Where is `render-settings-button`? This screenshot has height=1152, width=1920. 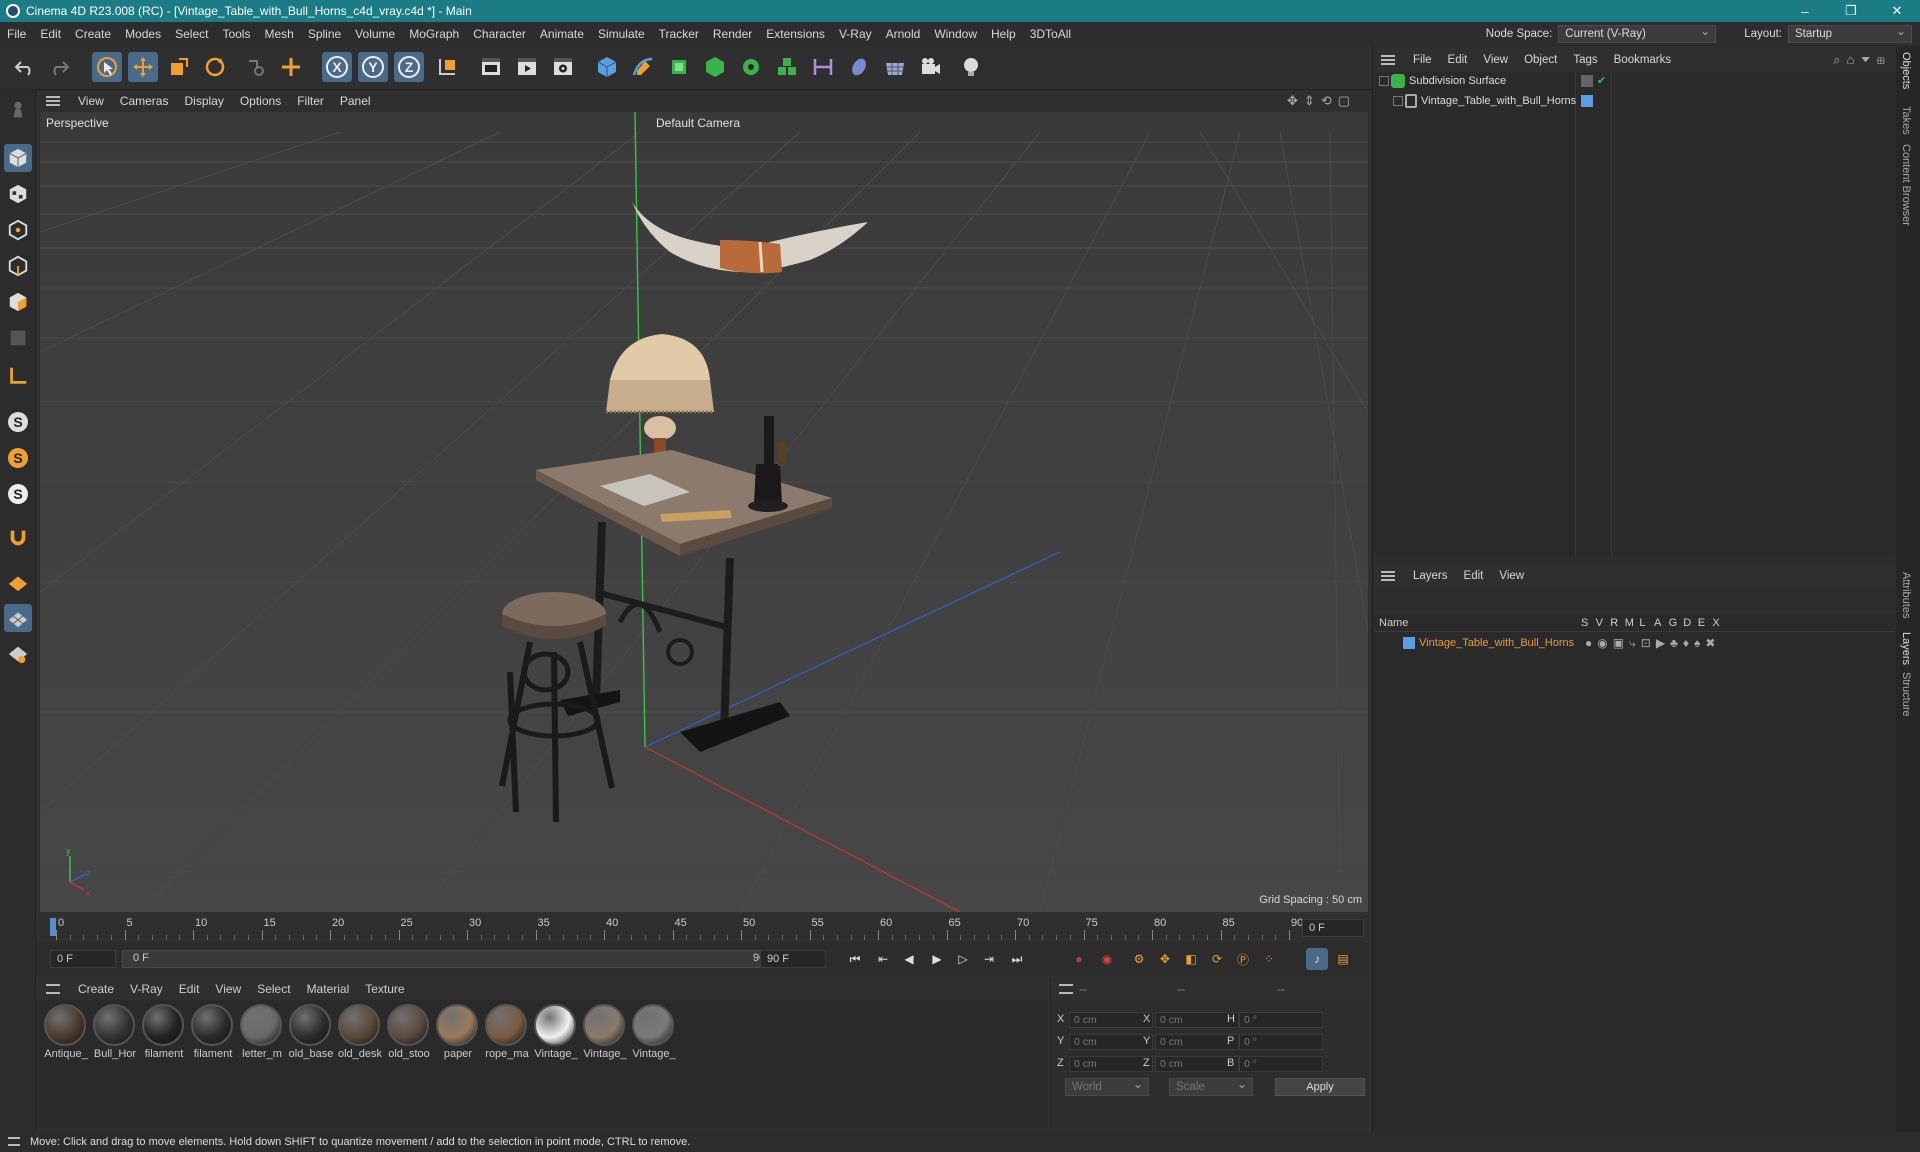
render-settings-button is located at coordinates (563, 67).